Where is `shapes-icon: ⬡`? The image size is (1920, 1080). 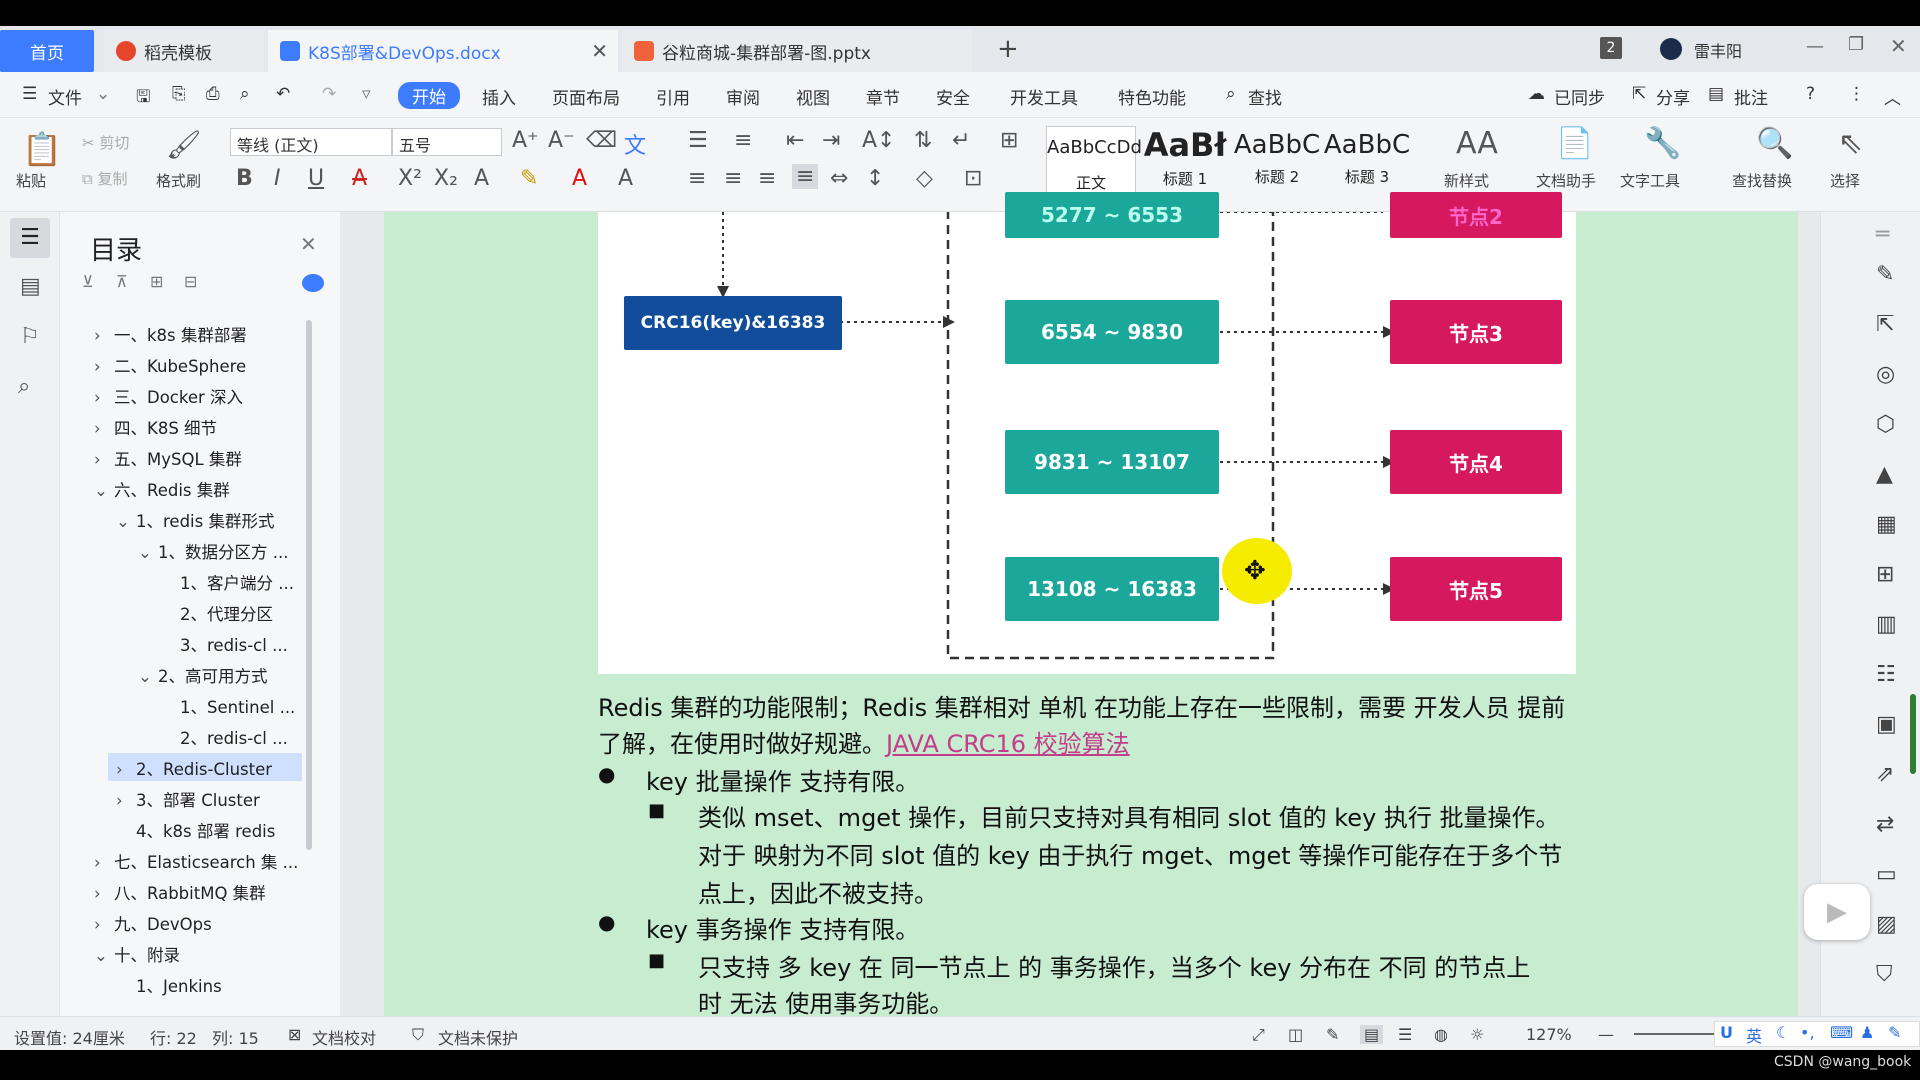 shapes-icon: ⬡ is located at coordinates (1885, 424).